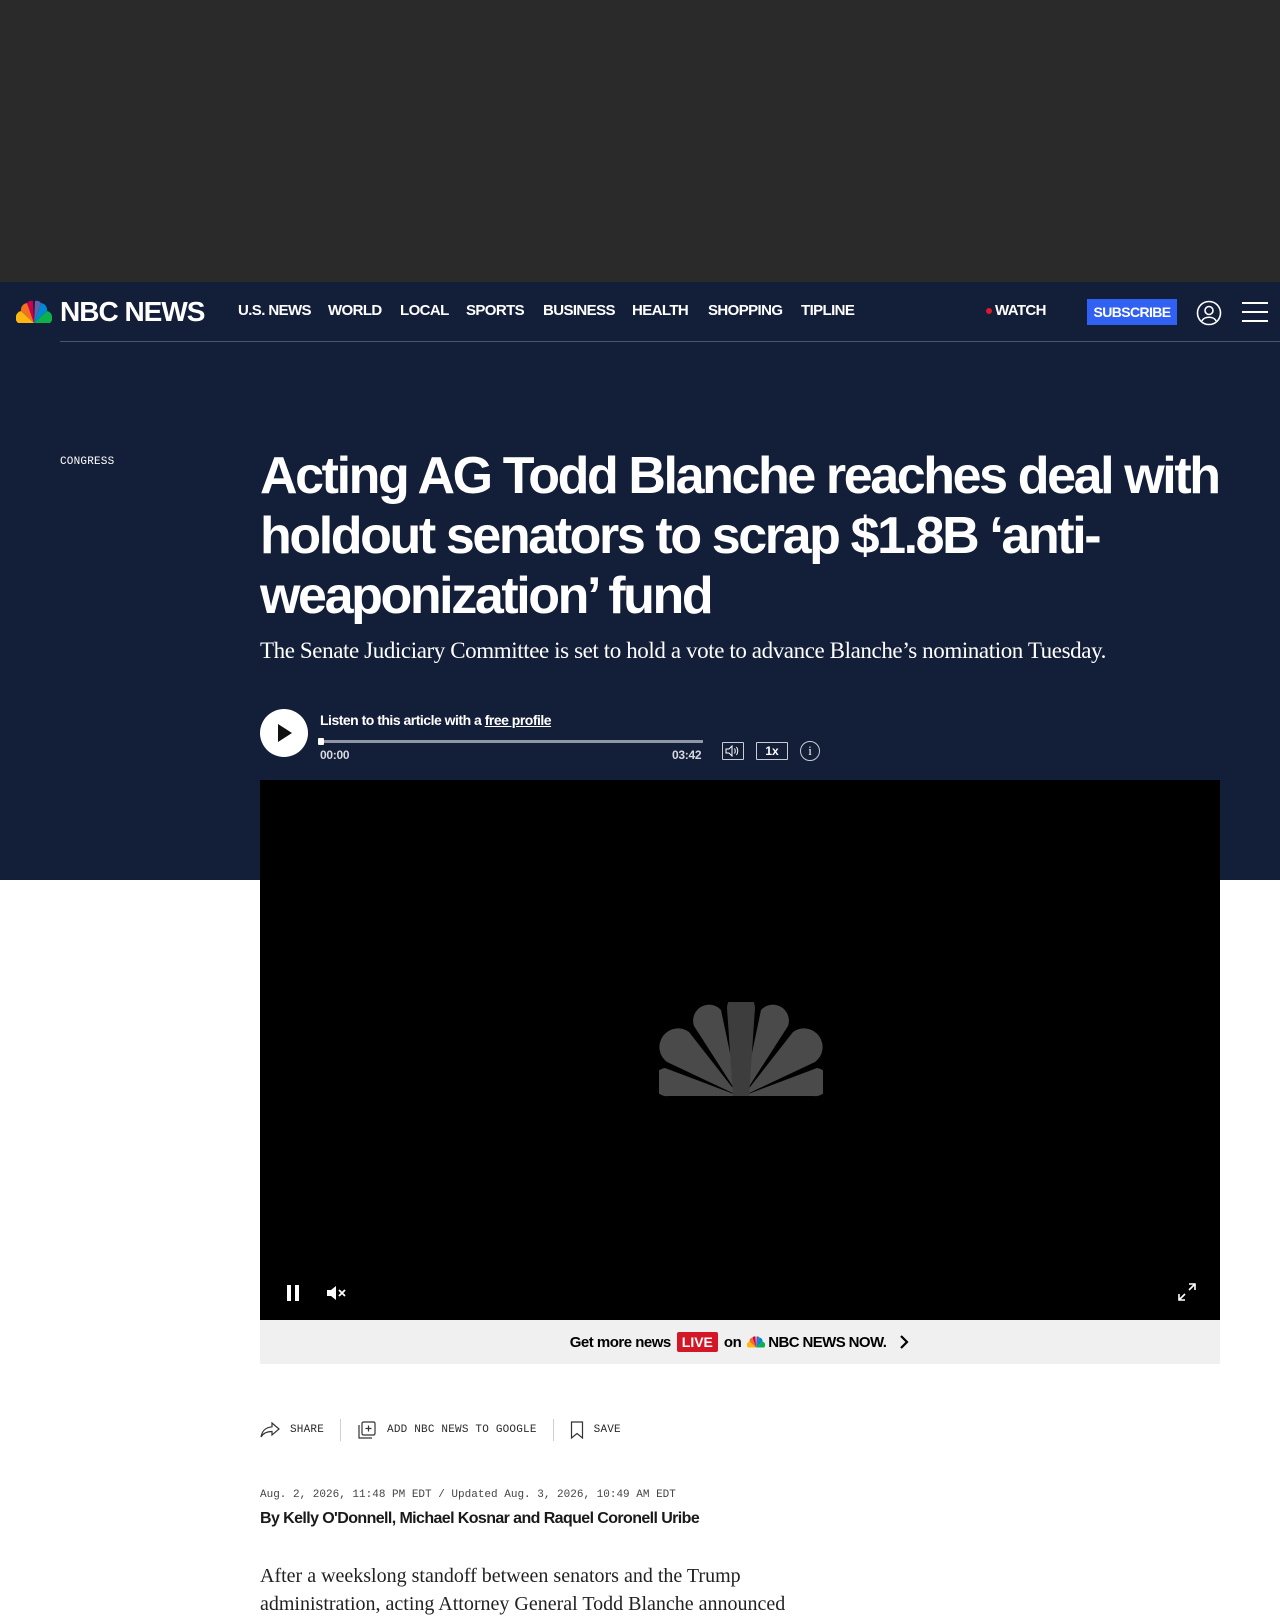 This screenshot has width=1280, height=1618. I want to click on author-link: Raquel Coronell Uribe, so click(622, 1518).